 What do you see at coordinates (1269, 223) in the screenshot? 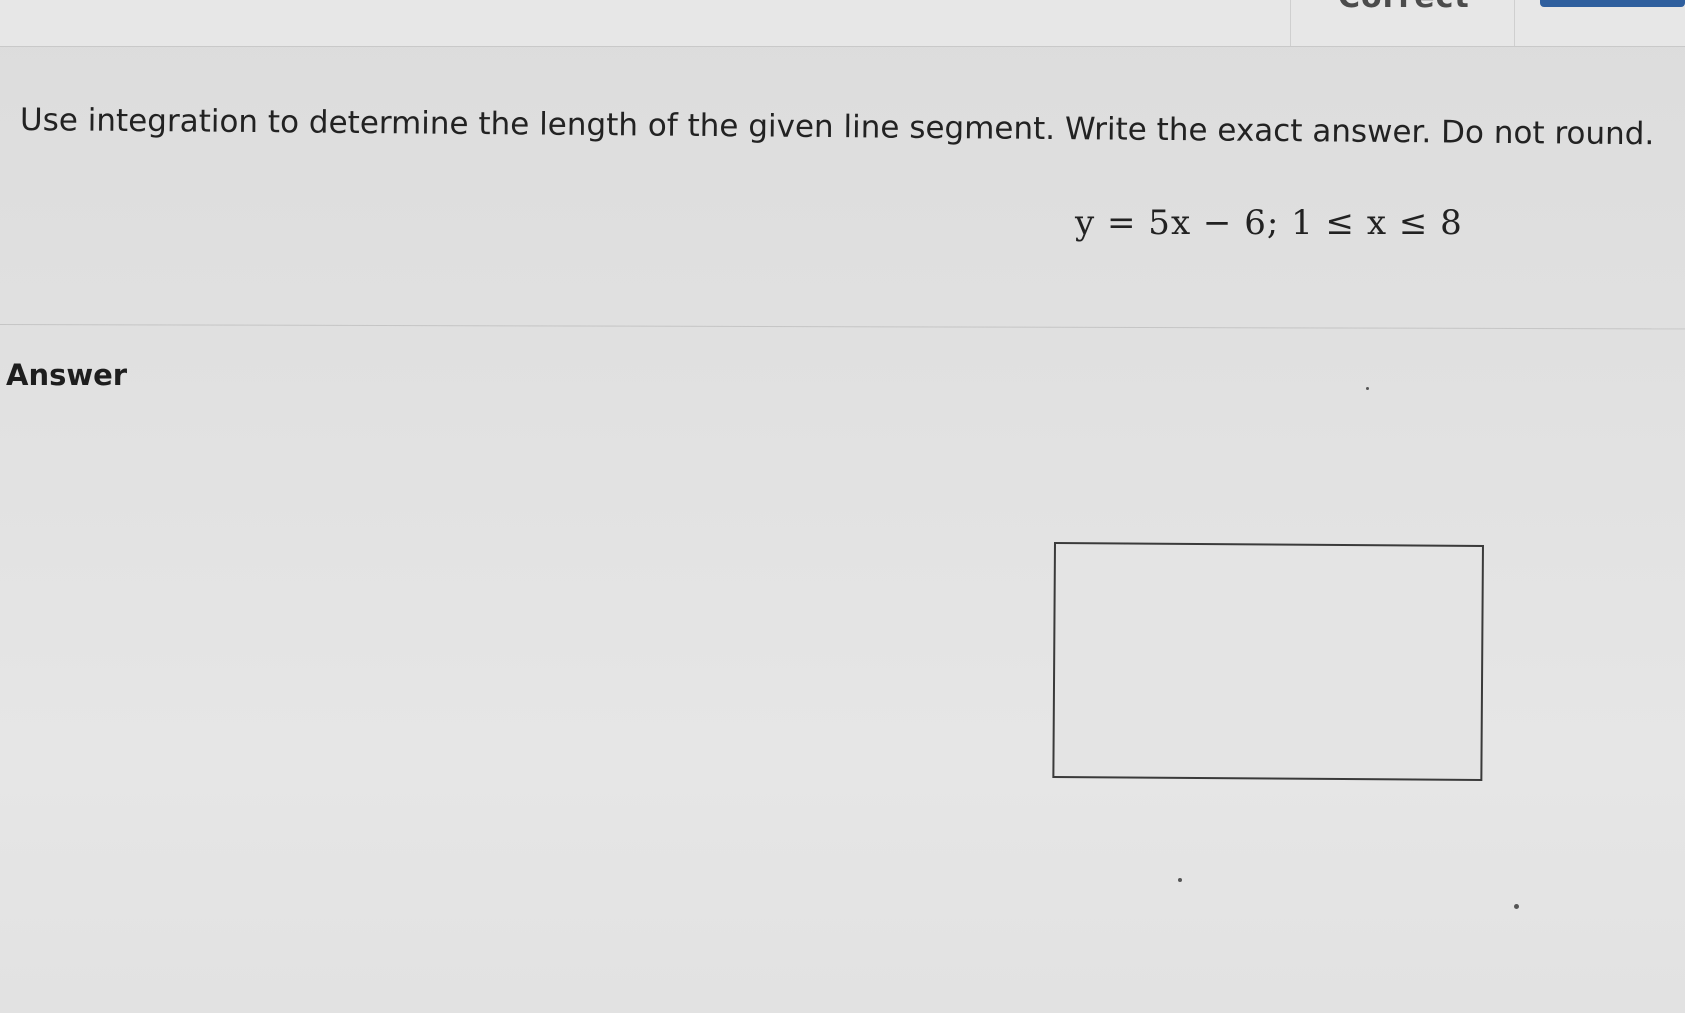
I see `question-equation: y = 5x − 6; 1 ≤ x ≤ 8` at bounding box center [1269, 223].